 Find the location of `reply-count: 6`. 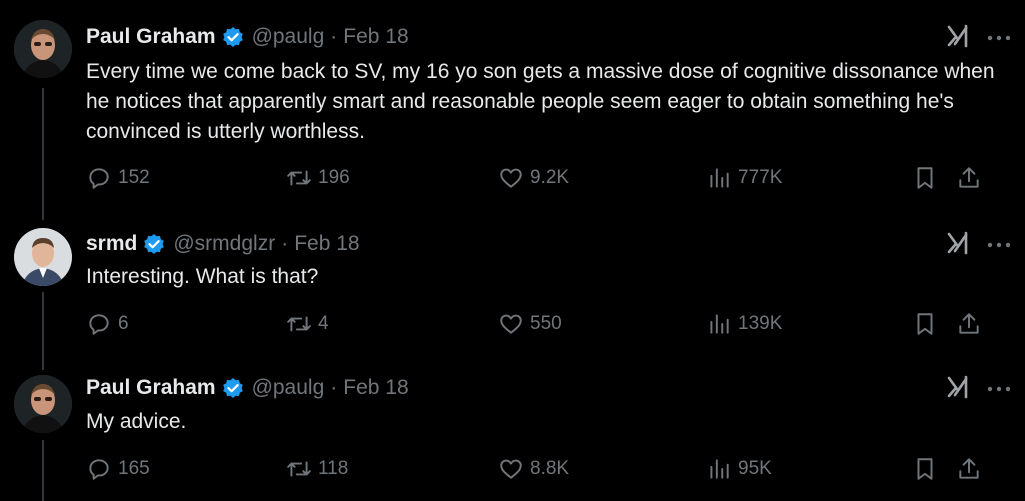

reply-count: 6 is located at coordinates (123, 323).